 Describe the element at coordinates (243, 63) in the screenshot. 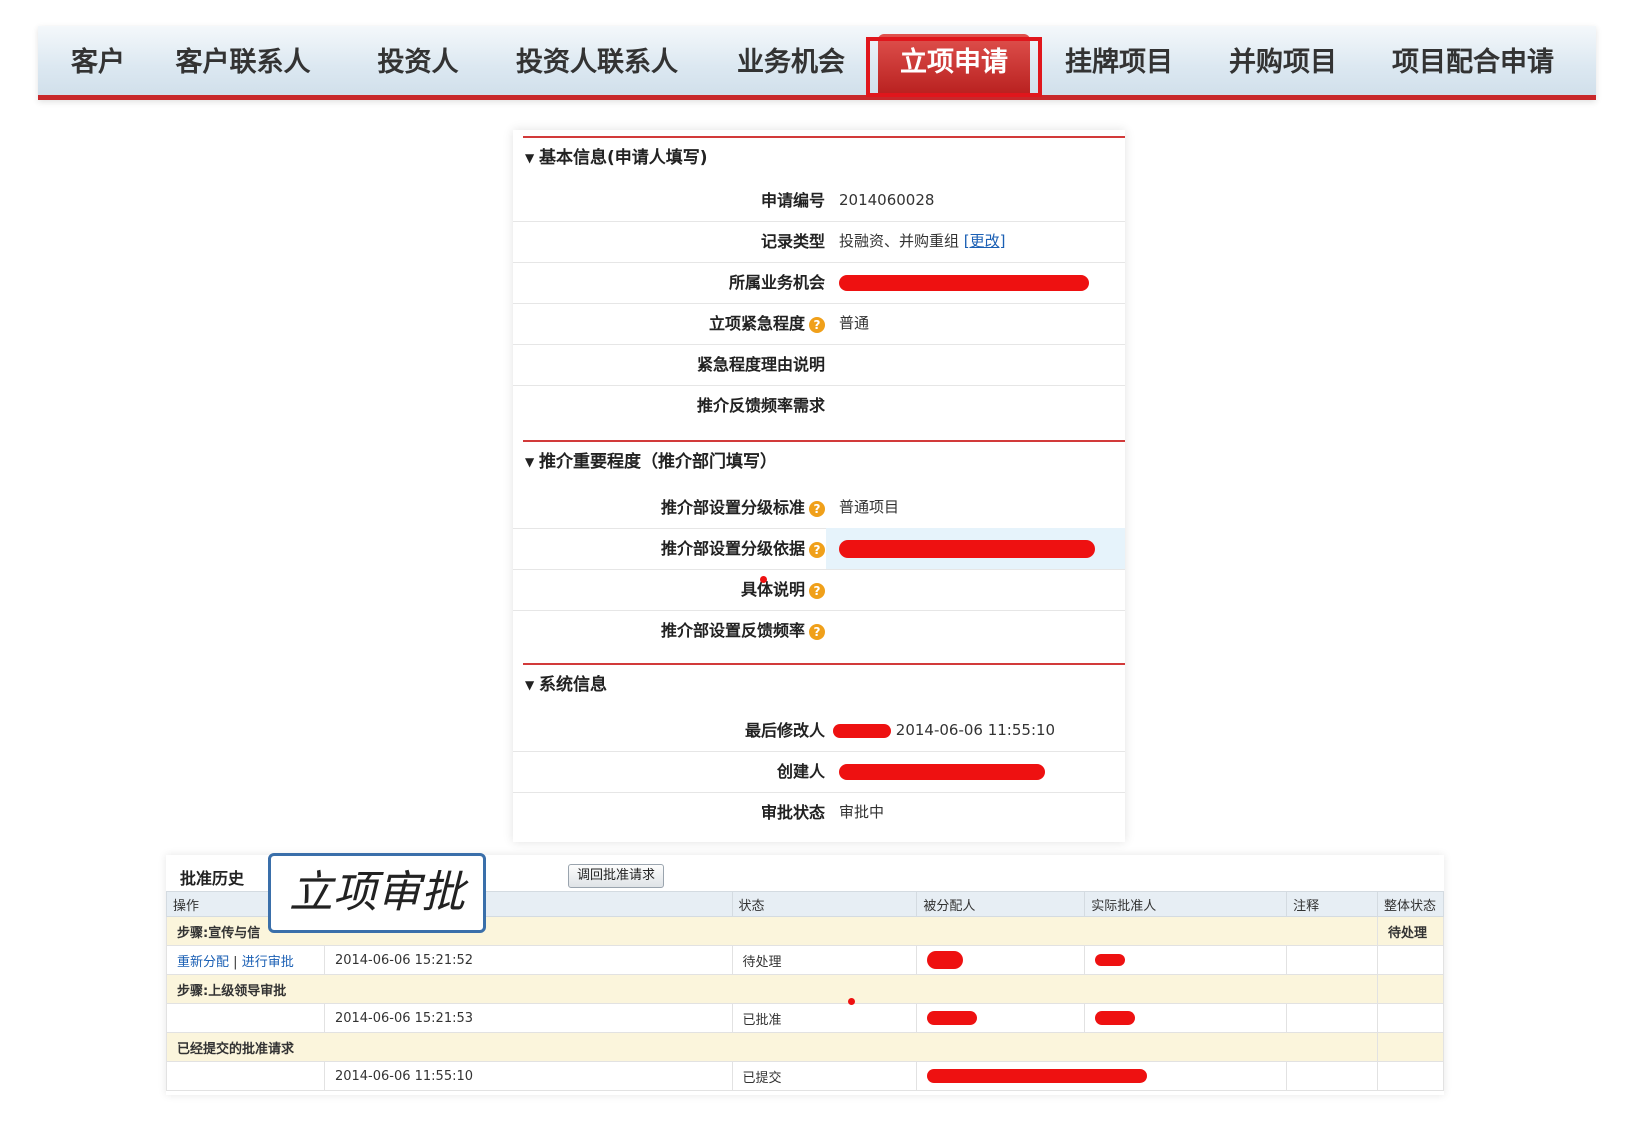

I see `tab-customer-contact: 客户联系人` at that location.